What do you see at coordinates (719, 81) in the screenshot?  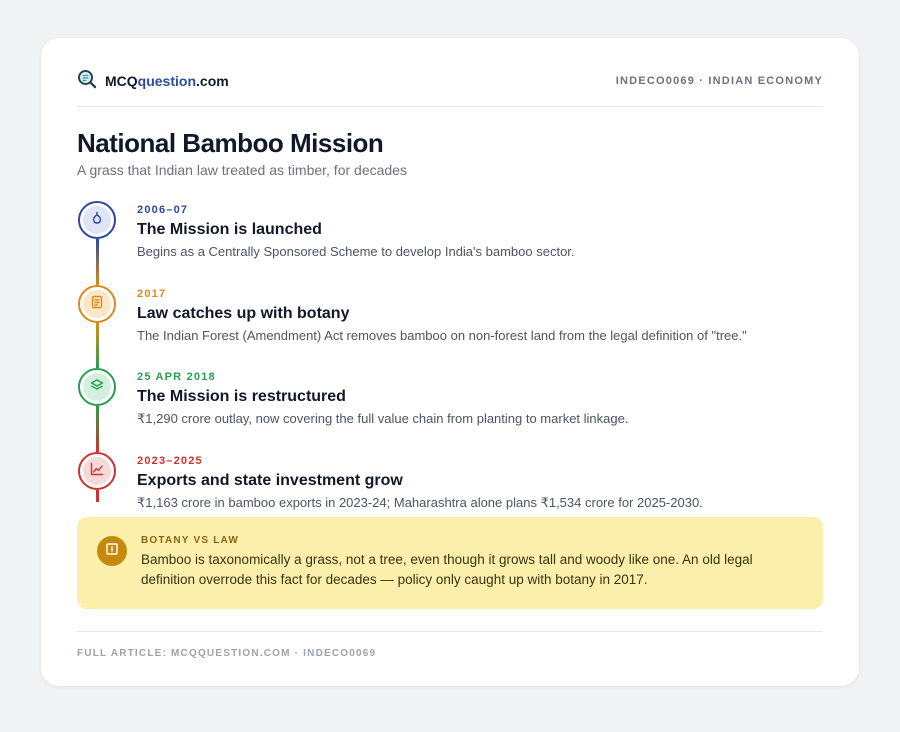 I see `article-tag: INDECO0069 · INDIAN ECONOMY` at bounding box center [719, 81].